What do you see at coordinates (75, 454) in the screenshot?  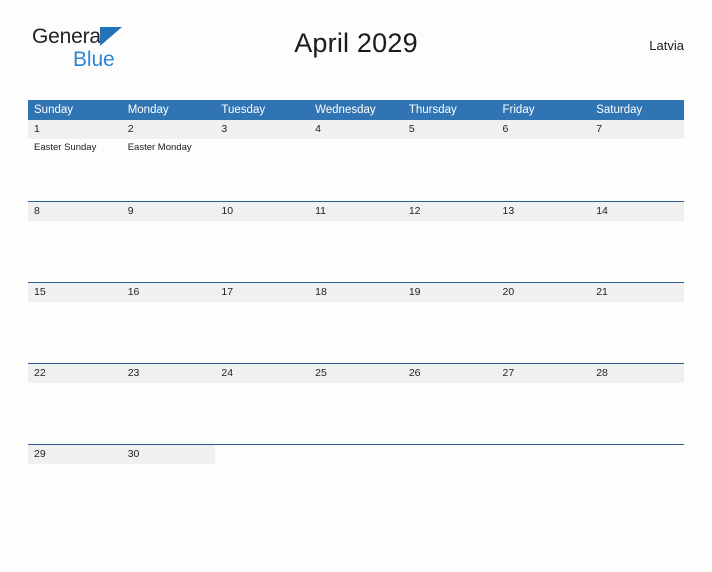 I see `day-number: 29` at bounding box center [75, 454].